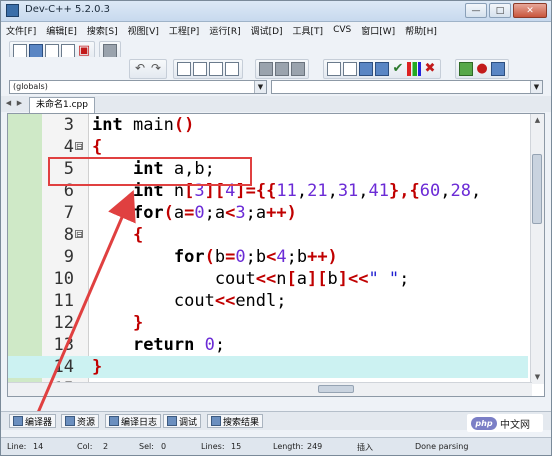 The width and height of the screenshot is (552, 456). What do you see at coordinates (505, 423) in the screenshot?
I see `php-watermark: php 中文网` at bounding box center [505, 423].